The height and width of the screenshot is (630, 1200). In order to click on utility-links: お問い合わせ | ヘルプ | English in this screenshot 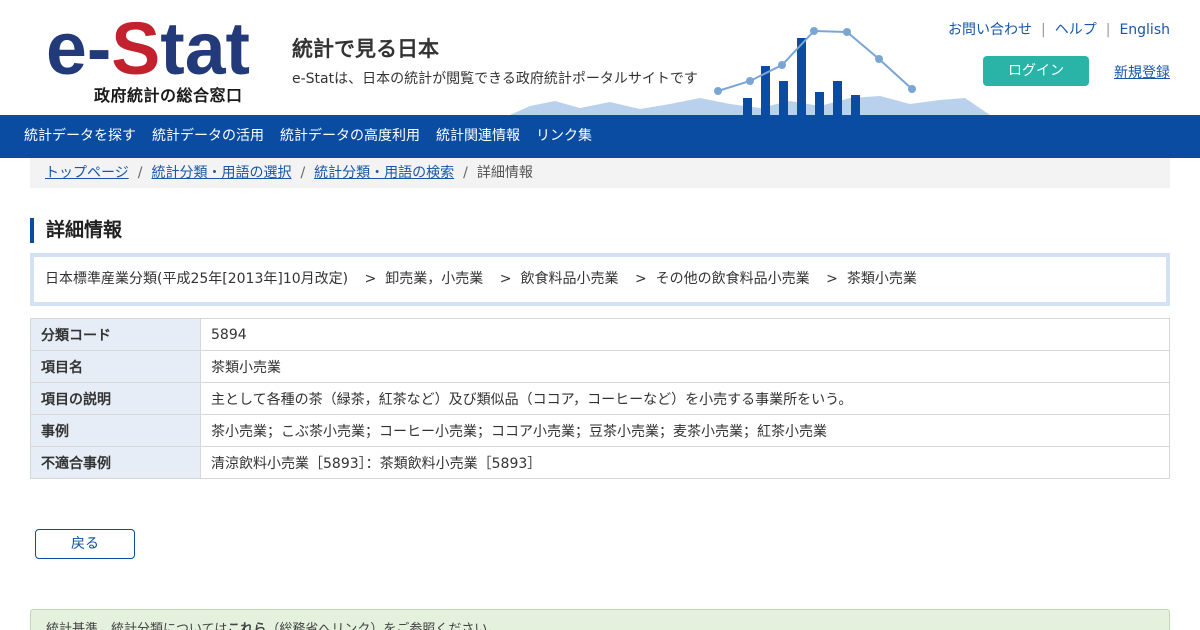, I will do `click(1059, 29)`.